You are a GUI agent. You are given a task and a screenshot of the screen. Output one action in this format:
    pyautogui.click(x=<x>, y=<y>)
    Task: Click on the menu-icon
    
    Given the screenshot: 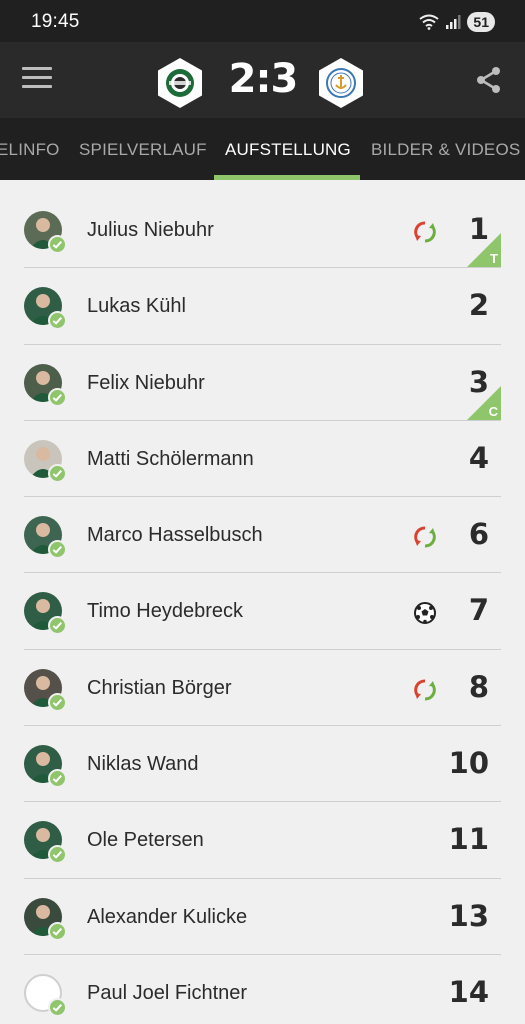 What is the action you would take?
    pyautogui.click(x=37, y=79)
    